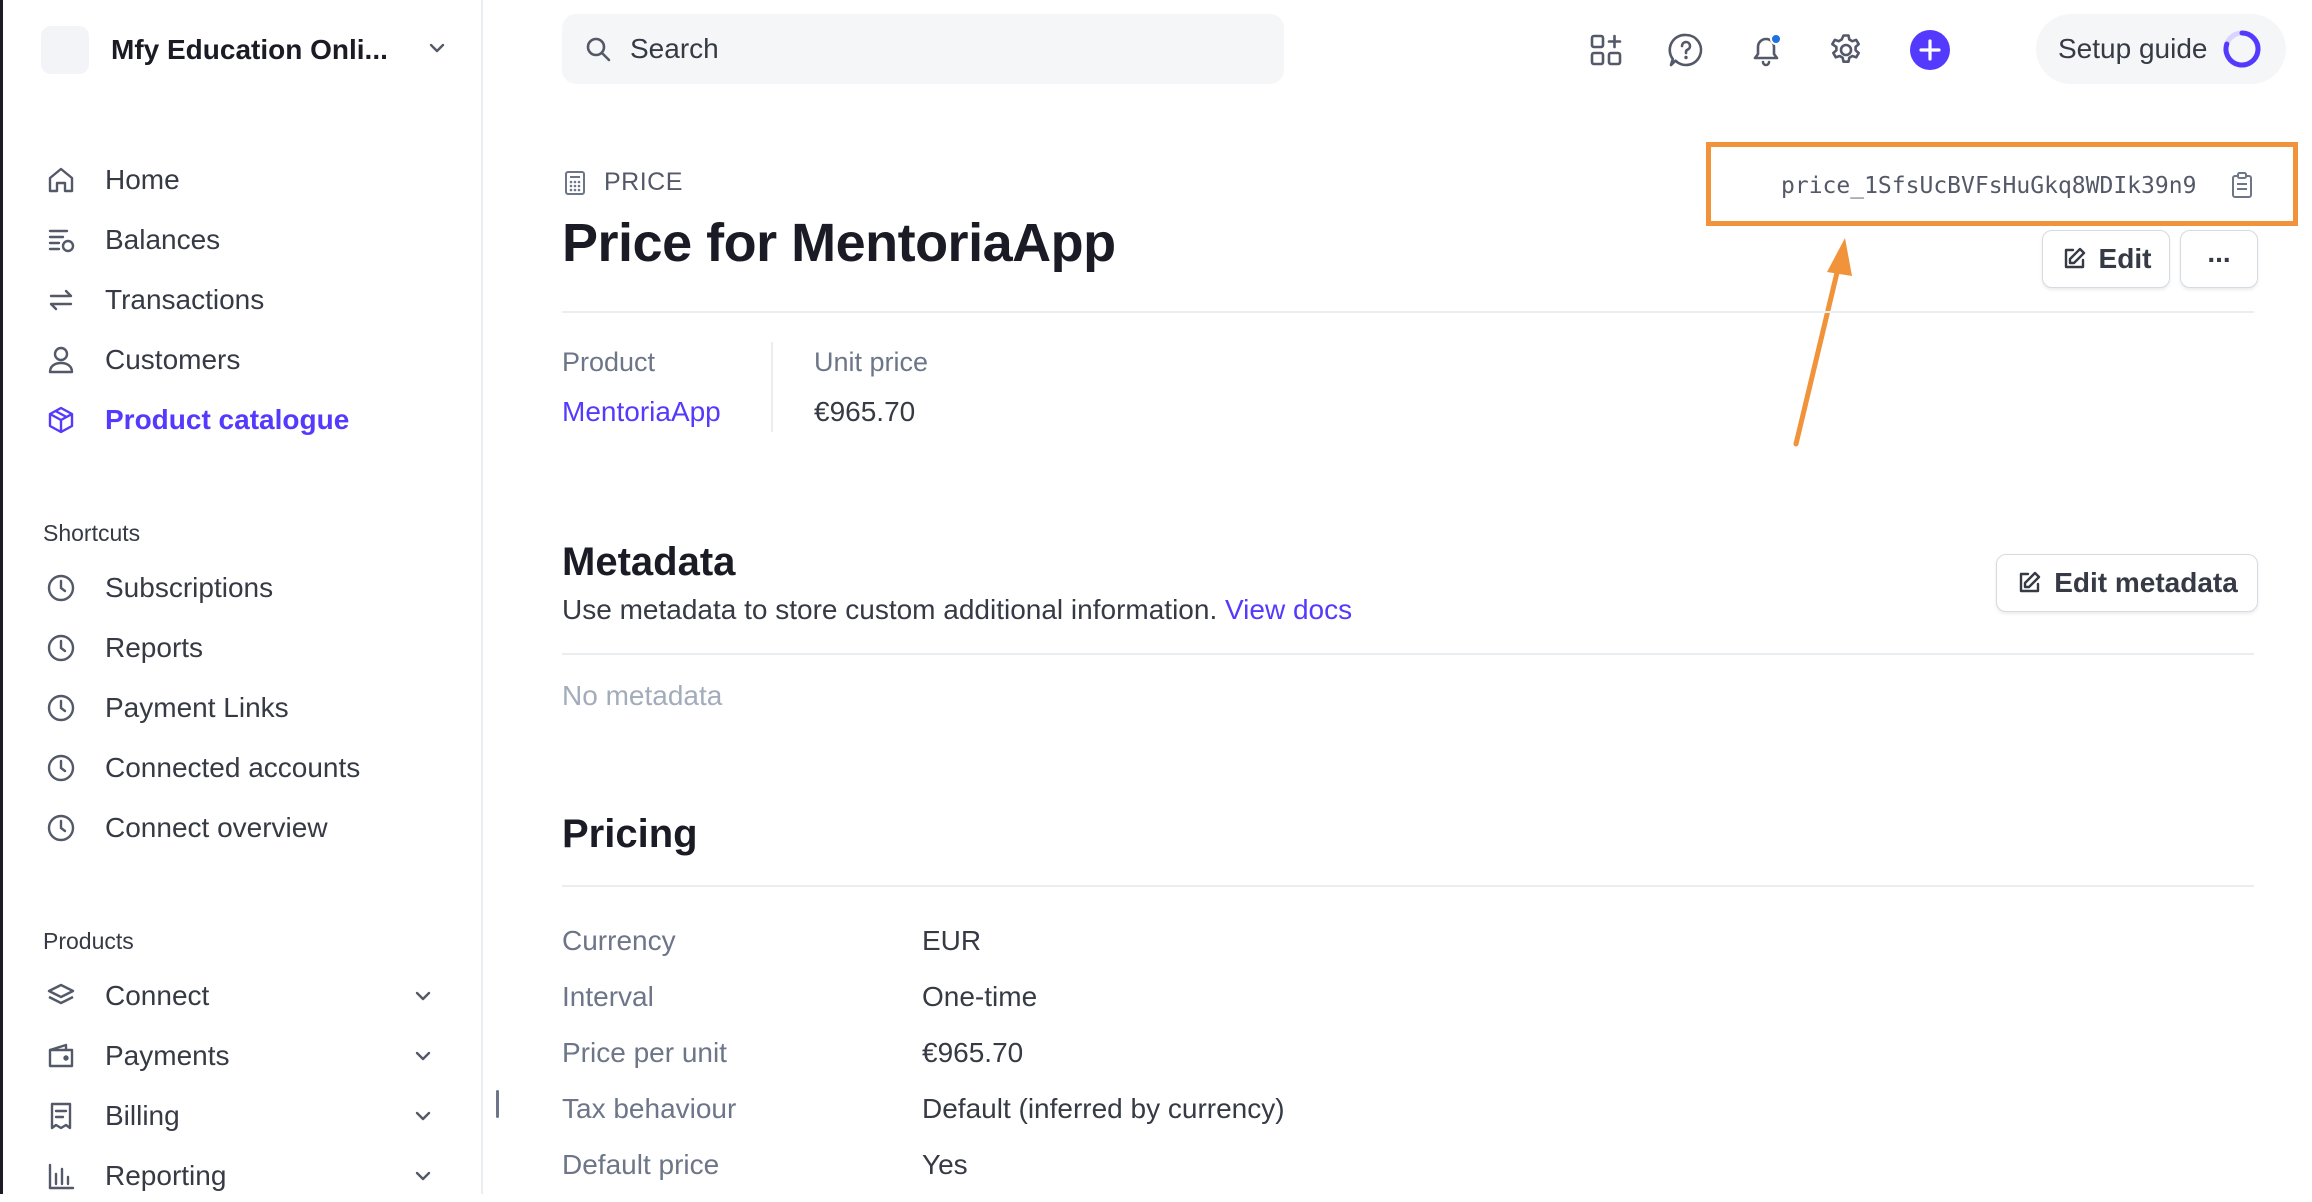 The height and width of the screenshot is (1202, 2312). What do you see at coordinates (88, 941) in the screenshot?
I see `products-heading: Products` at bounding box center [88, 941].